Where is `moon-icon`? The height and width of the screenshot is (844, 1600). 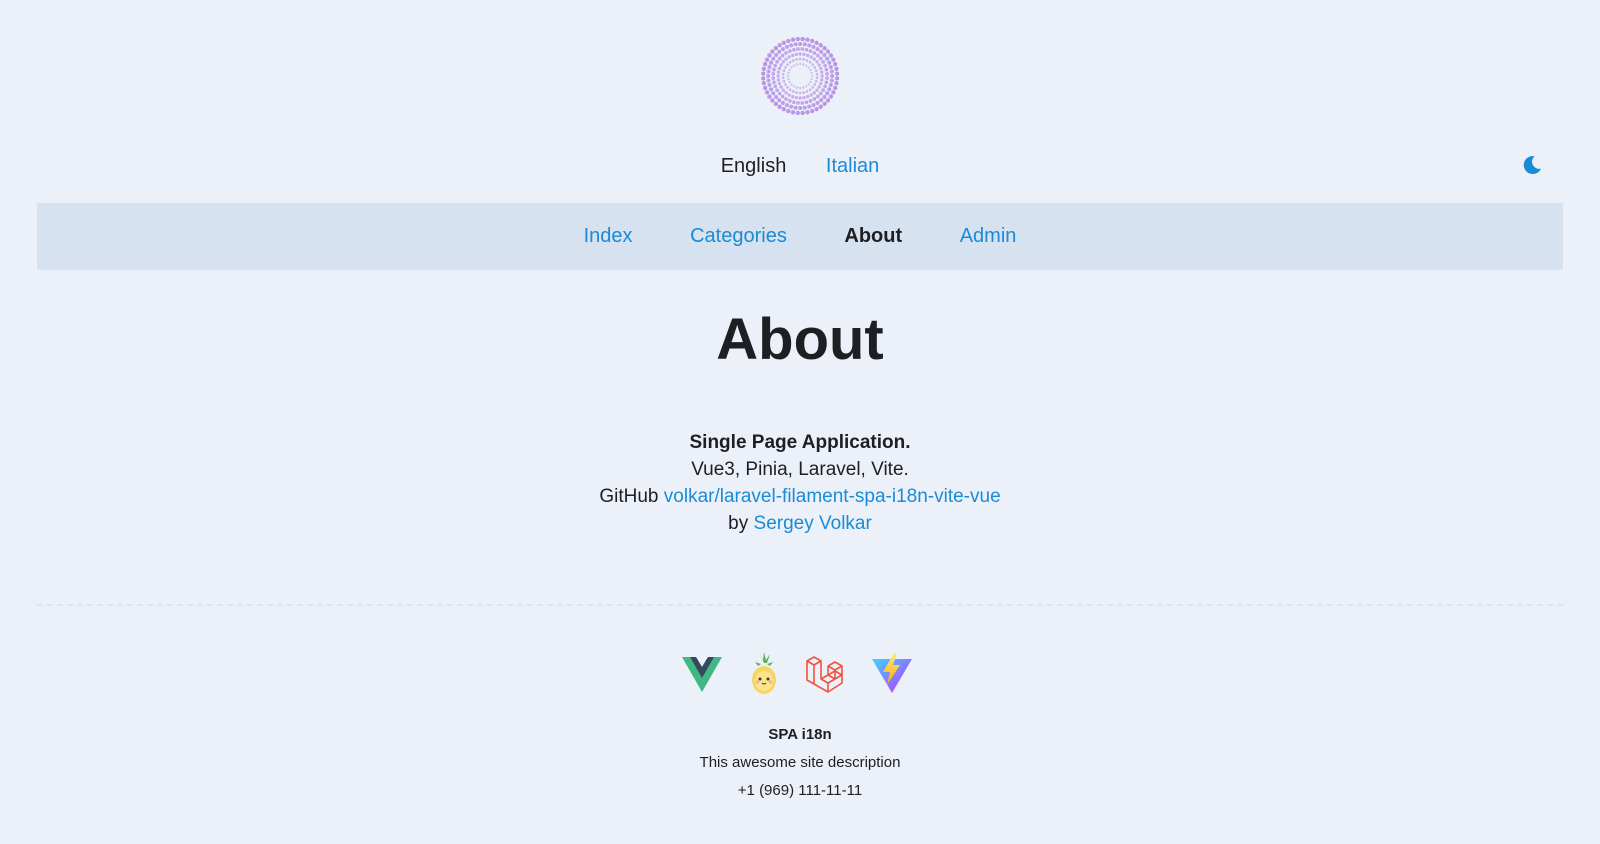
moon-icon is located at coordinates (1532, 165).